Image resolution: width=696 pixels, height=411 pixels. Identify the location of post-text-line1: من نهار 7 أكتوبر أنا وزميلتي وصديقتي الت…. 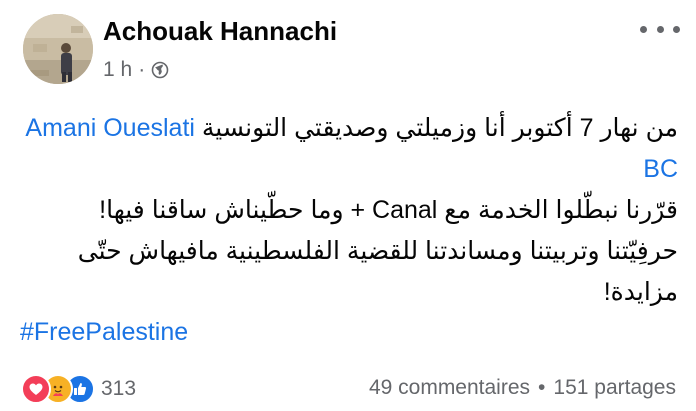
(436, 128).